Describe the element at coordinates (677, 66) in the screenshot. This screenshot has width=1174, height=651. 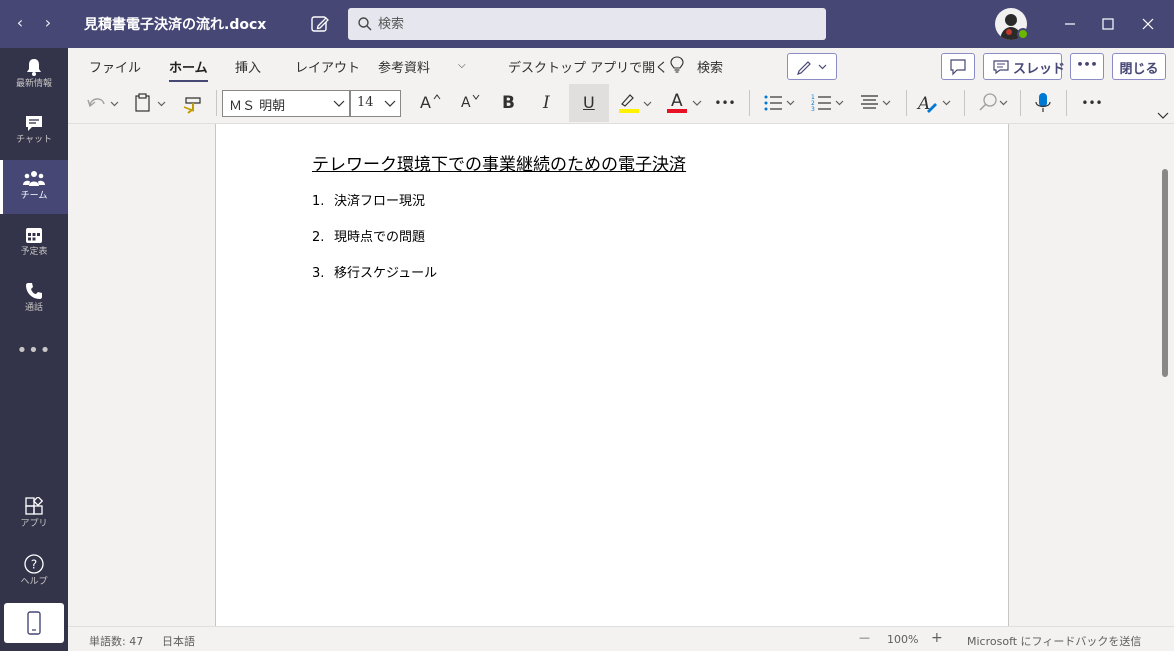
I see `tell-me-lightbulb-icon` at that location.